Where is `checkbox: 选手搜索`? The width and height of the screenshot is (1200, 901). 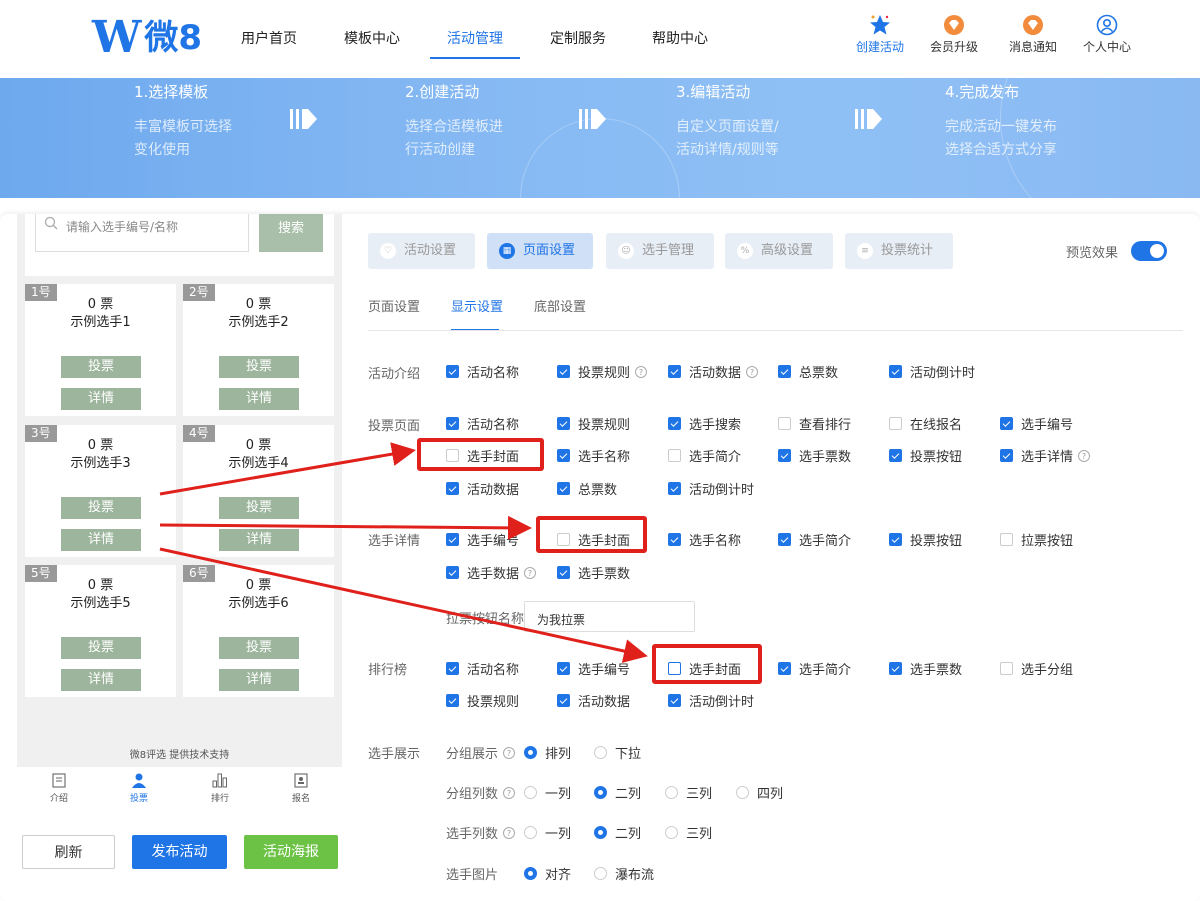 checkbox: 选手搜索 is located at coordinates (704, 423).